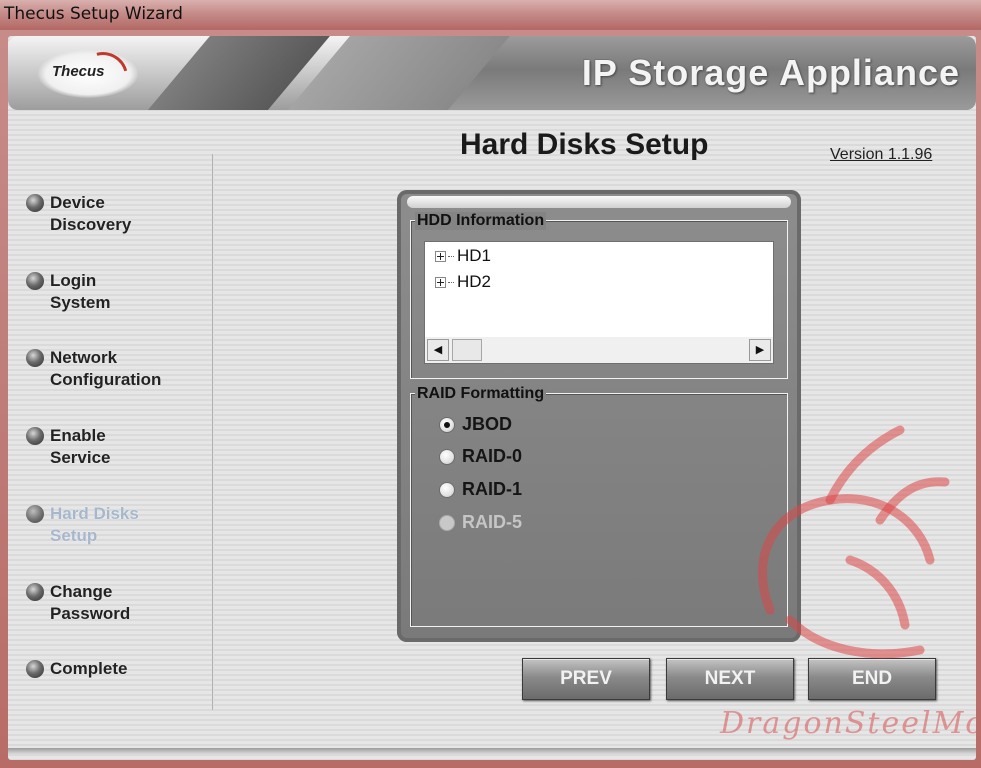  What do you see at coordinates (599, 350) in the screenshot?
I see `horizontal-scrollbar: ◀ ▶` at bounding box center [599, 350].